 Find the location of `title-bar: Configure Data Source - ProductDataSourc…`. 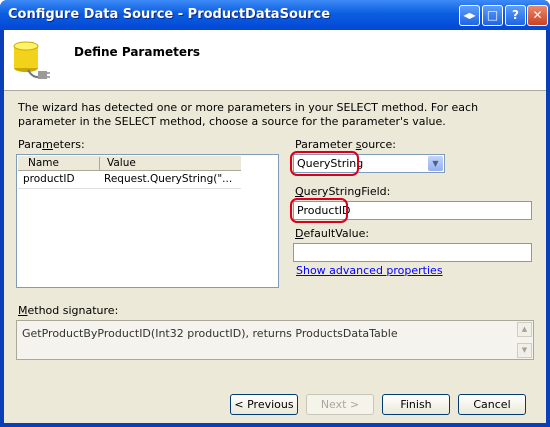

title-bar: Configure Data Source - ProductDataSourc… is located at coordinates (275, 15).